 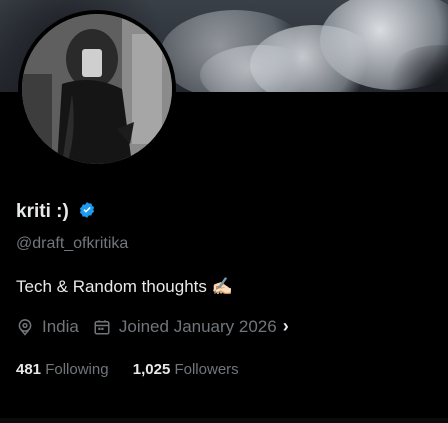 What do you see at coordinates (77, 369) in the screenshot?
I see `following-label: Following` at bounding box center [77, 369].